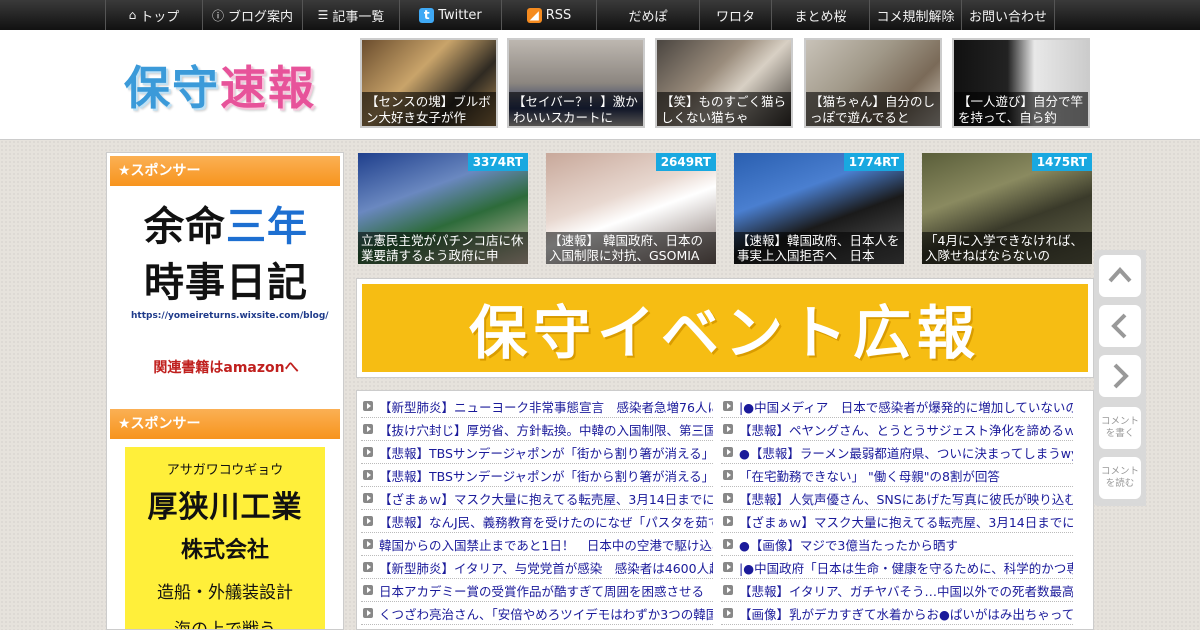 Image resolution: width=1200 pixels, height=630 pixels. Describe the element at coordinates (148, 88) in the screenshot. I see `logo-char-1: 保` at that location.